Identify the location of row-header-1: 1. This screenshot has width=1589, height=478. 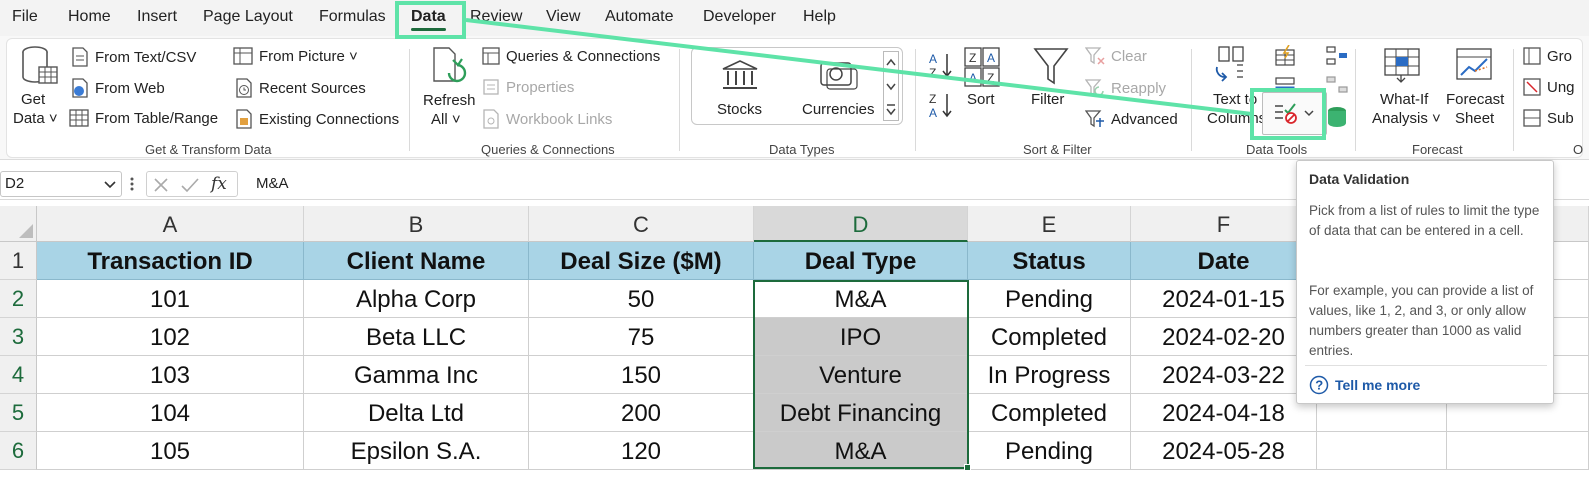
(18, 261).